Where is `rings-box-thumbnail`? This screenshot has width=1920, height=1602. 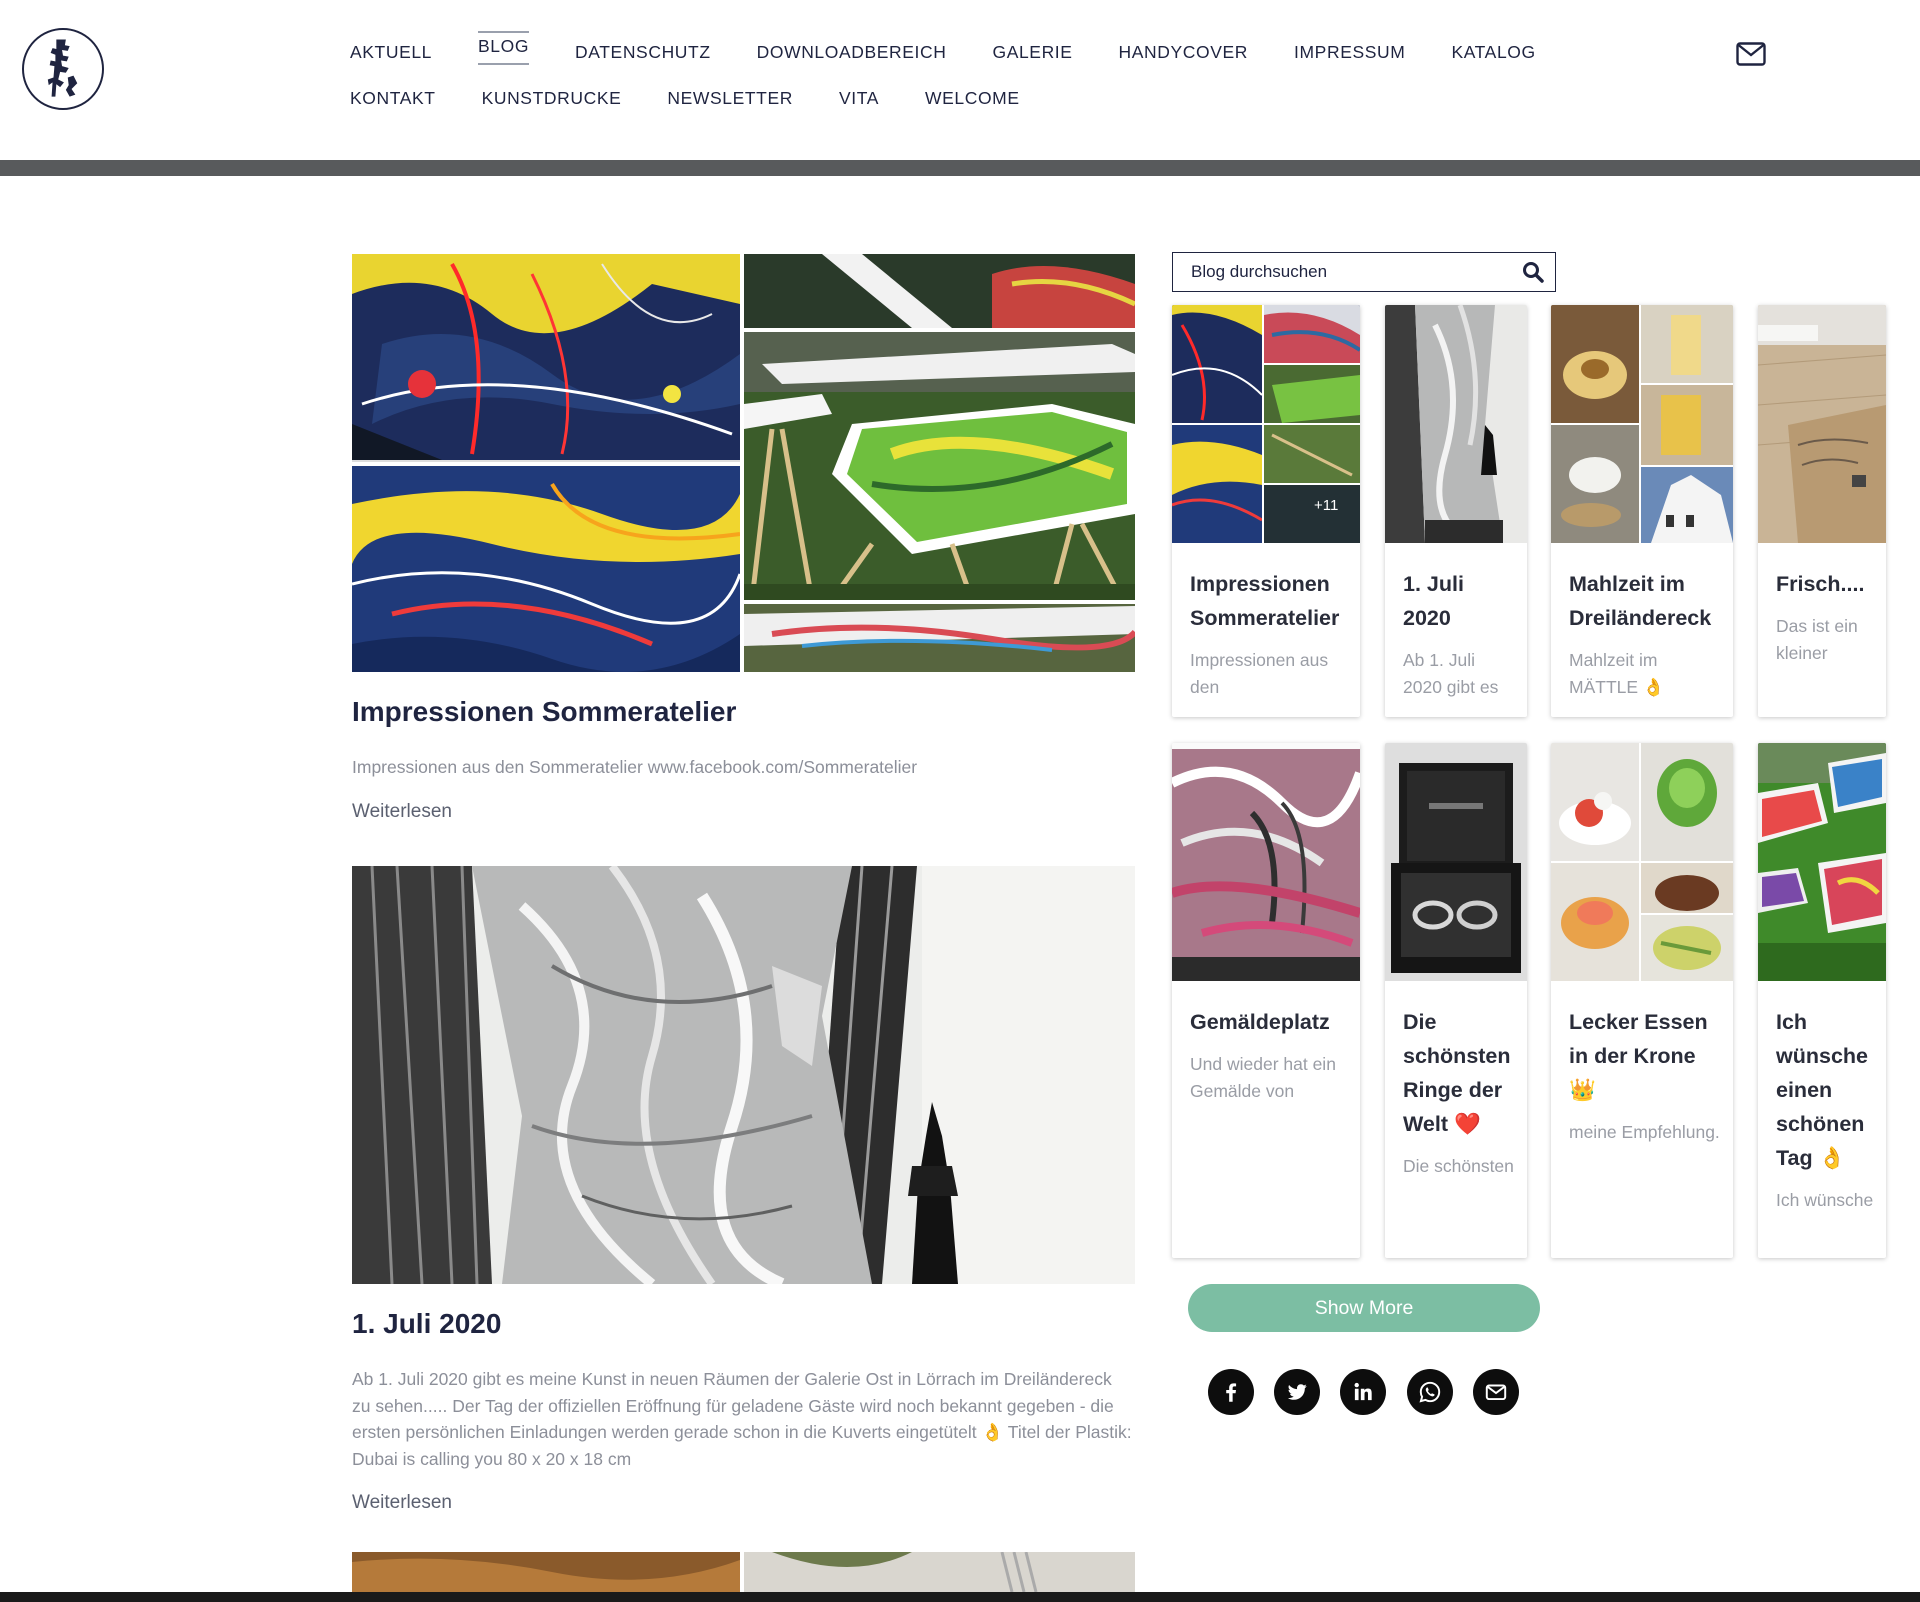 rings-box-thumbnail is located at coordinates (1456, 862).